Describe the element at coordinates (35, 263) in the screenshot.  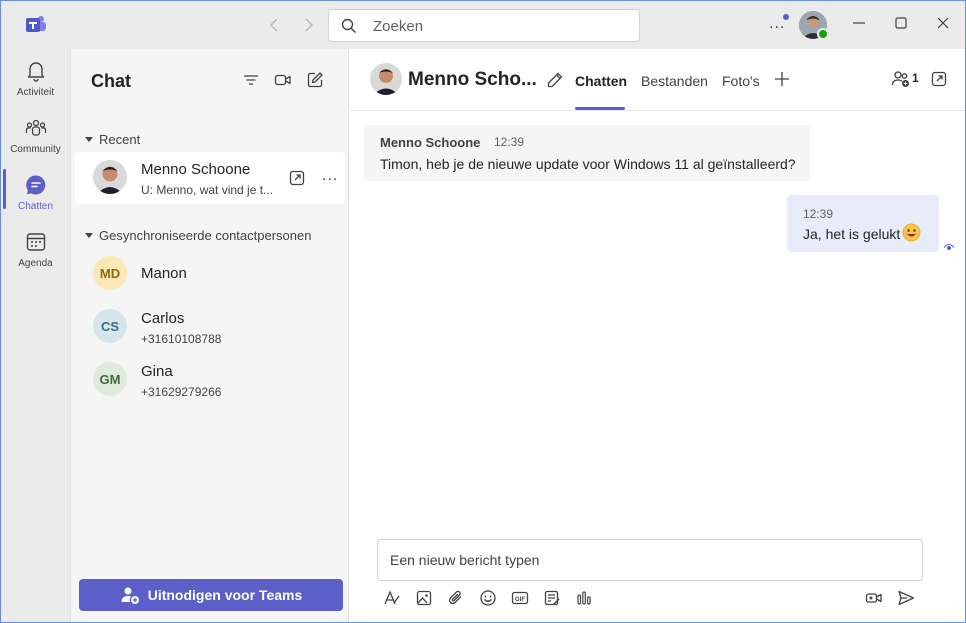
I see `rail-label: Agenda` at that location.